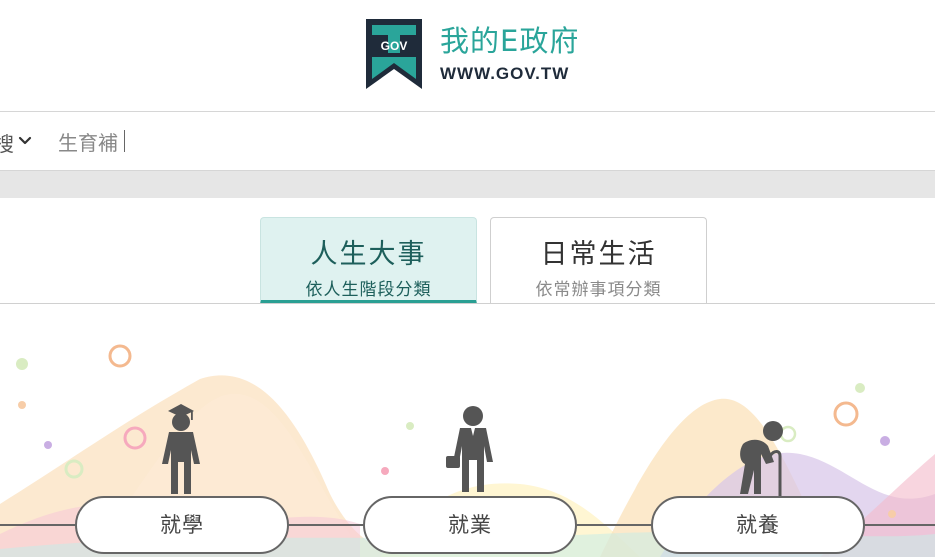  I want to click on stage-button-retire: 就養, so click(758, 525).